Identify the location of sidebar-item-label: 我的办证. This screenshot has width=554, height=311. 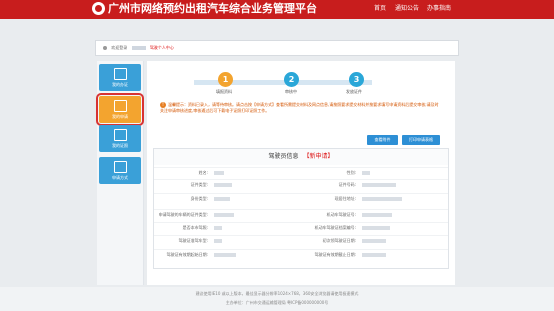
(120, 84).